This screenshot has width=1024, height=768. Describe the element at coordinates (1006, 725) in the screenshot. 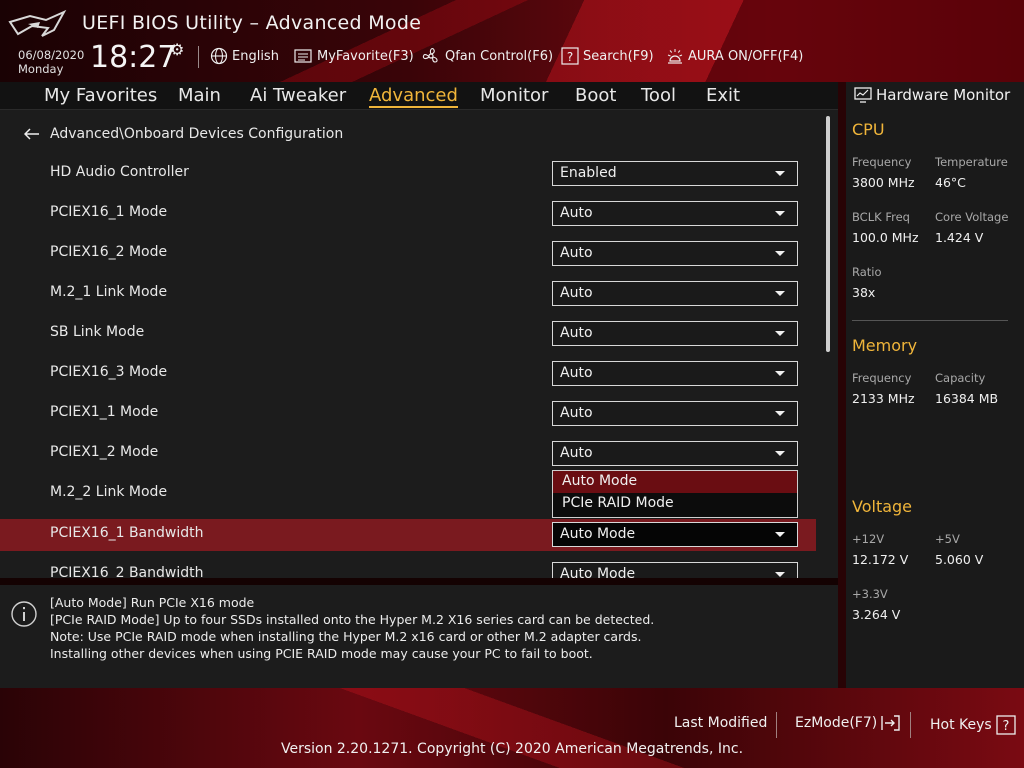

I see `help-question-icon: ?` at that location.